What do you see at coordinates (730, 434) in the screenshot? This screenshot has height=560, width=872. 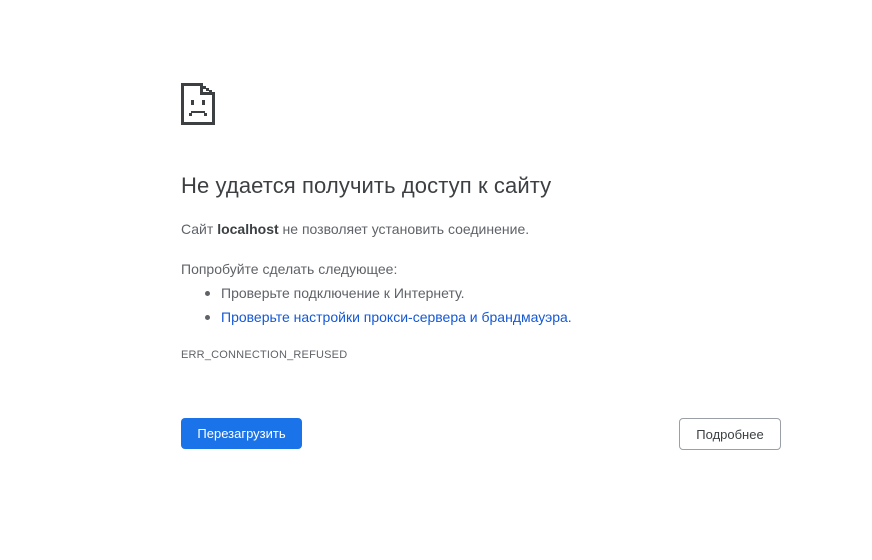 I see `details-button: Подробнее` at bounding box center [730, 434].